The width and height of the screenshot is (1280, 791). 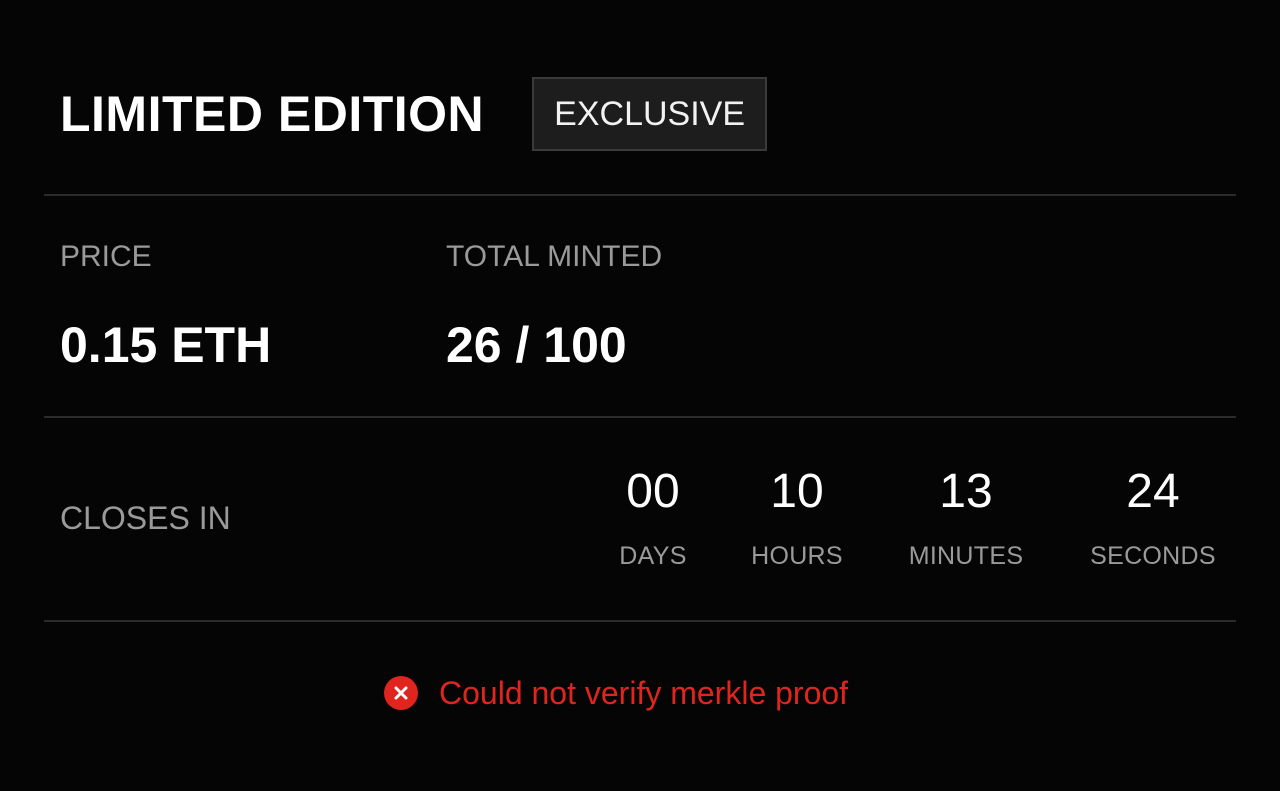 I want to click on closes-in-label: CLOSES IN, so click(x=145, y=518).